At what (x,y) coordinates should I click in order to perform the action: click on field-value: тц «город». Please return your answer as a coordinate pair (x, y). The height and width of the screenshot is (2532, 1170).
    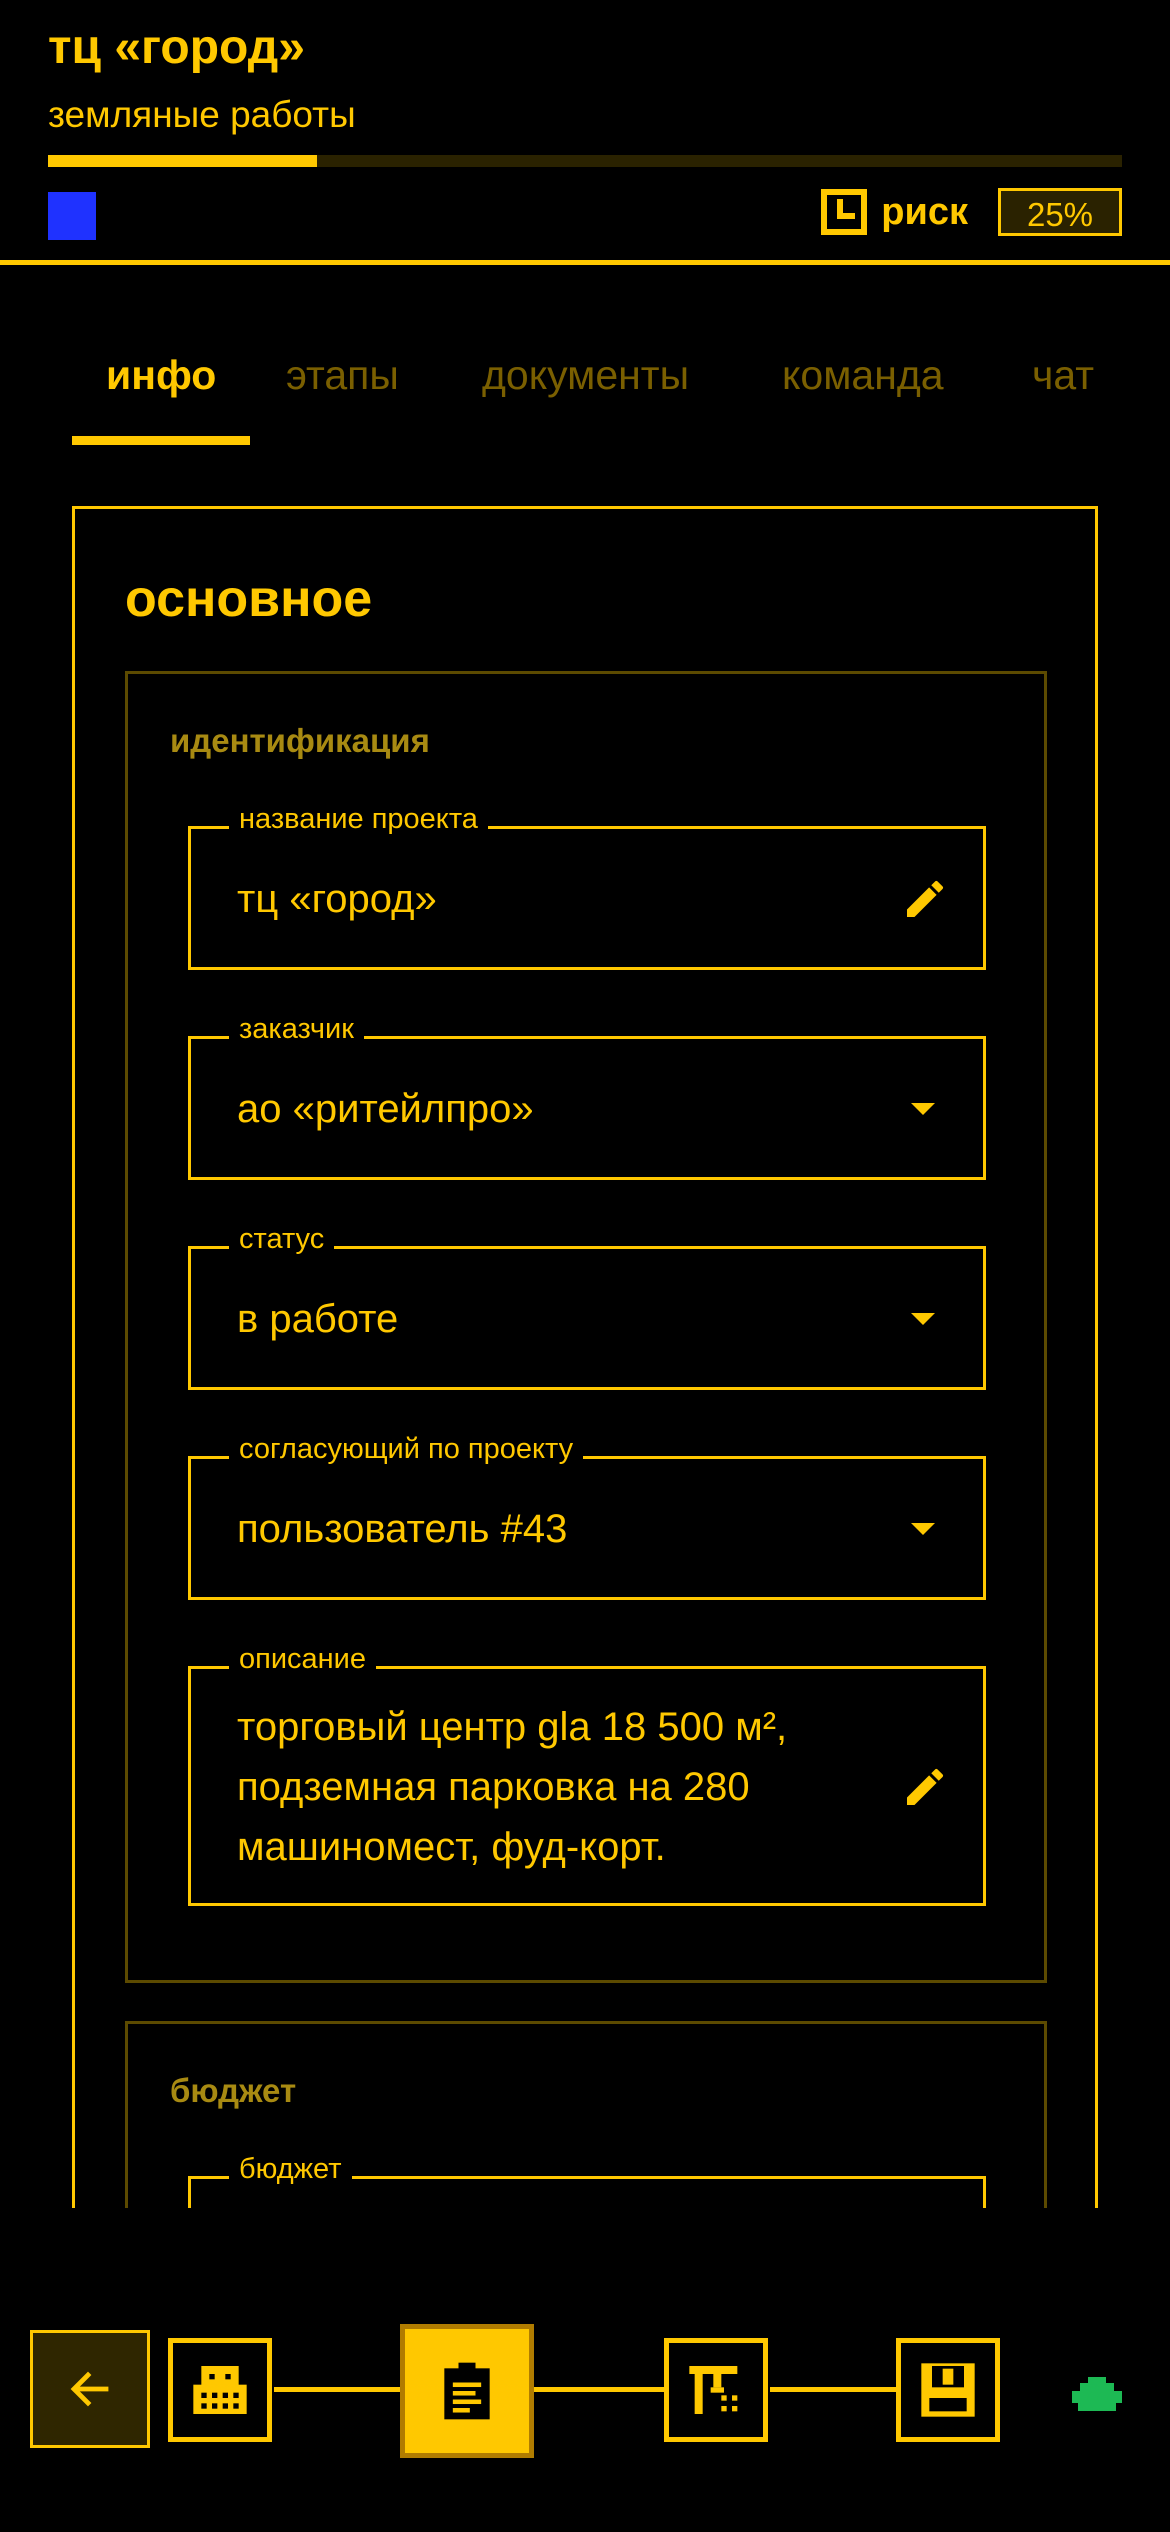
    Looking at the image, I should click on (337, 899).